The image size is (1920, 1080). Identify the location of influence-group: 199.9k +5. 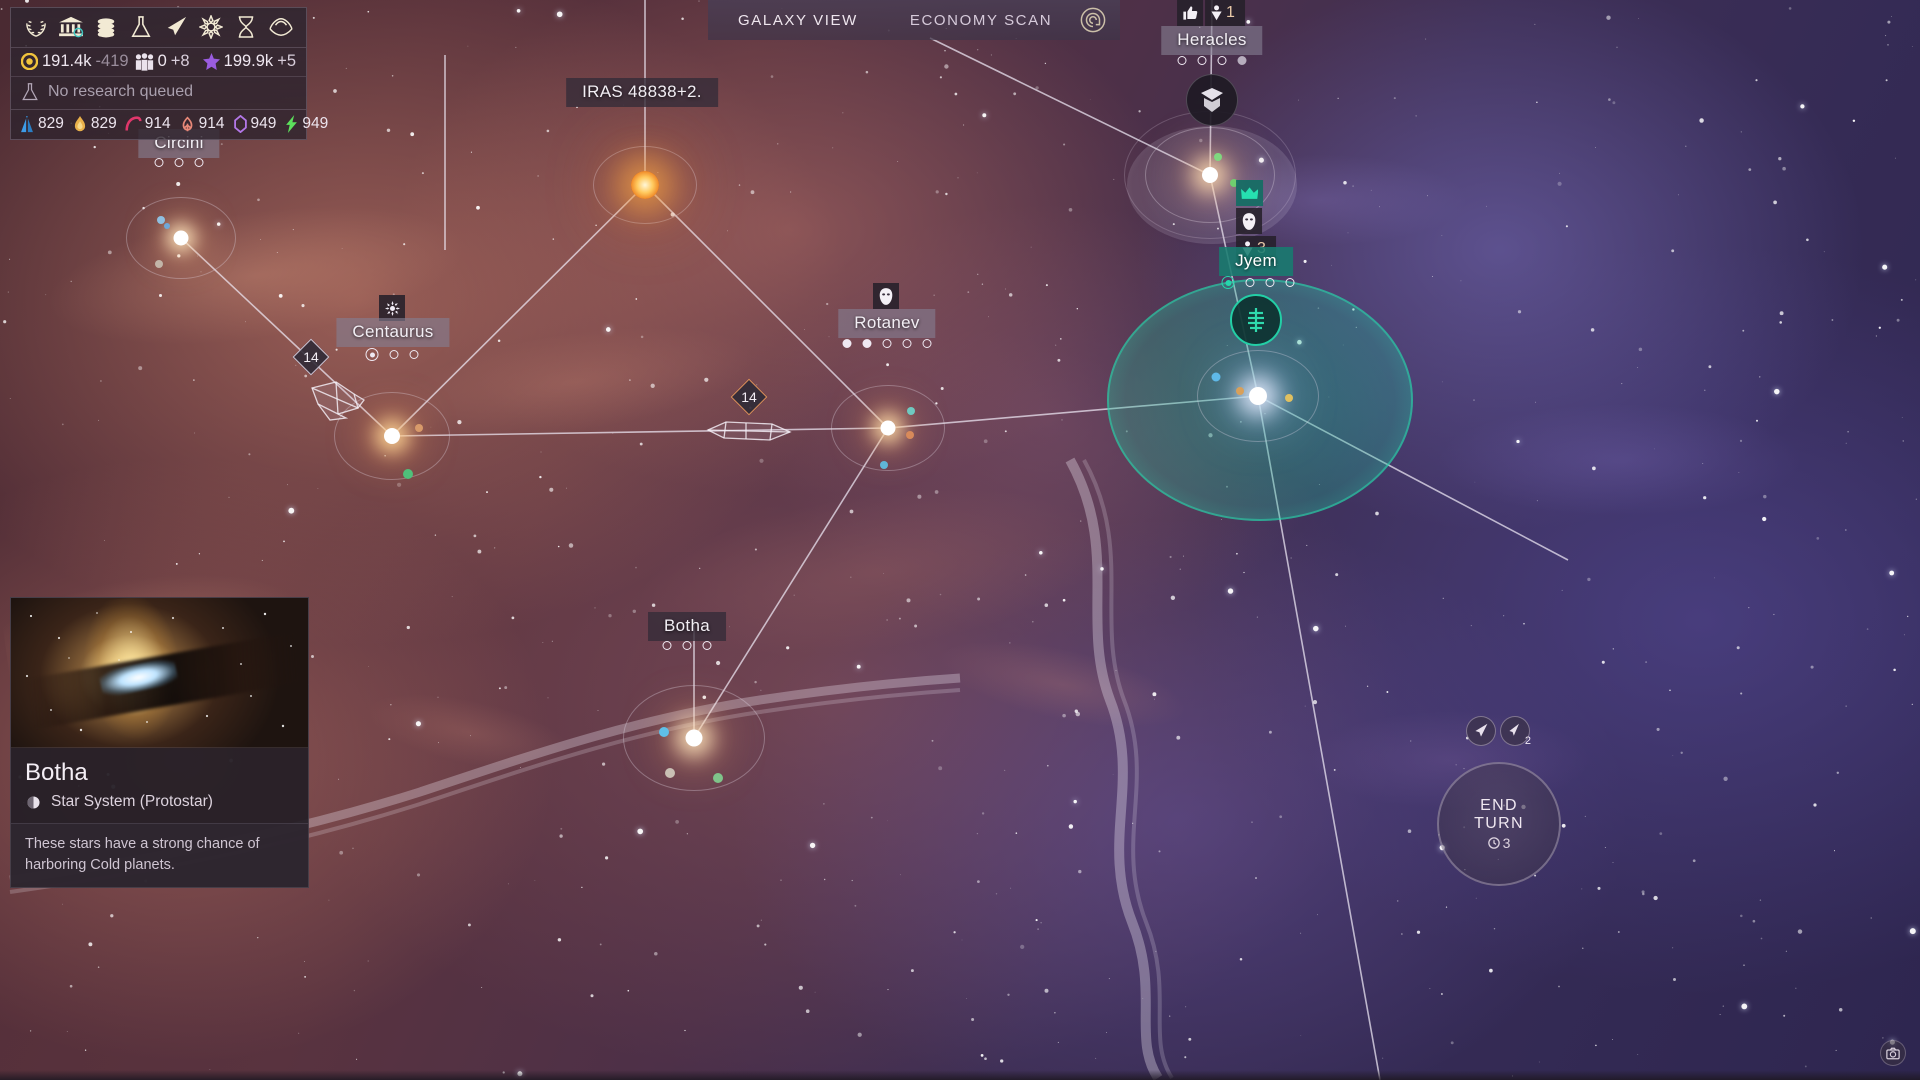
(249, 61).